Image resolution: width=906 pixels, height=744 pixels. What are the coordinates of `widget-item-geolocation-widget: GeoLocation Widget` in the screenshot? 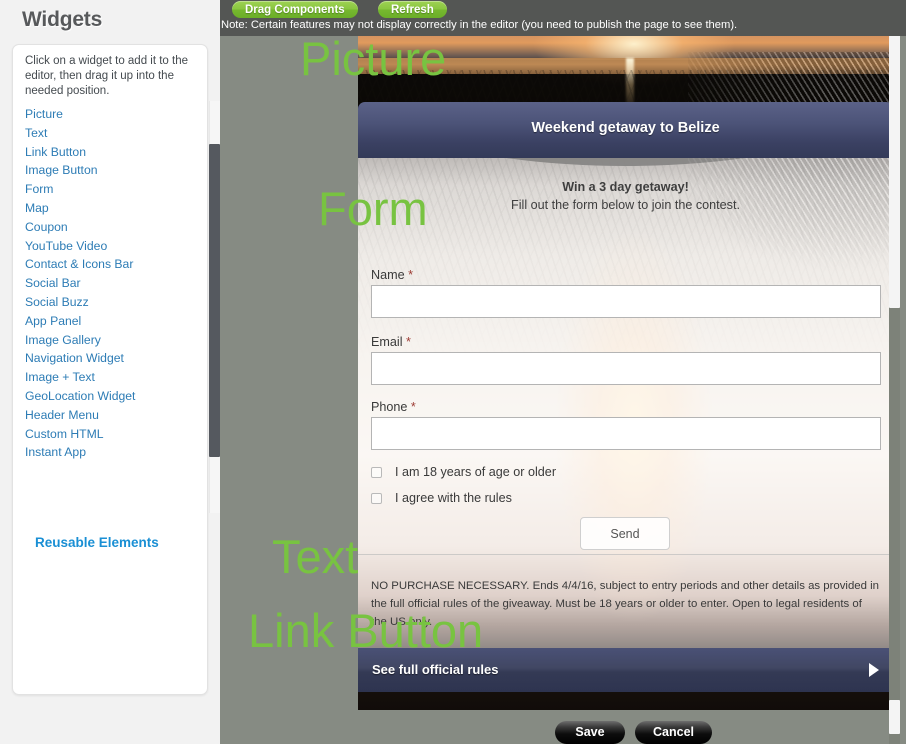 It's located at (111, 396).